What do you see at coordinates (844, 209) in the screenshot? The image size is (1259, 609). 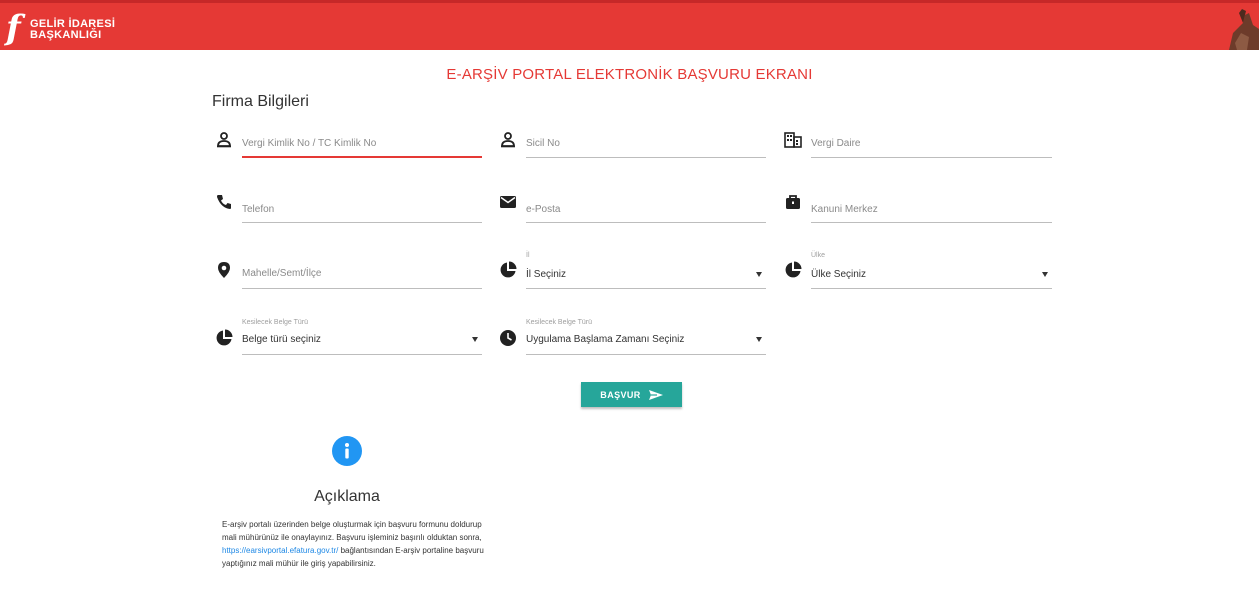 I see `kanuni-merkez-placeholder: Kanuni Merkez` at bounding box center [844, 209].